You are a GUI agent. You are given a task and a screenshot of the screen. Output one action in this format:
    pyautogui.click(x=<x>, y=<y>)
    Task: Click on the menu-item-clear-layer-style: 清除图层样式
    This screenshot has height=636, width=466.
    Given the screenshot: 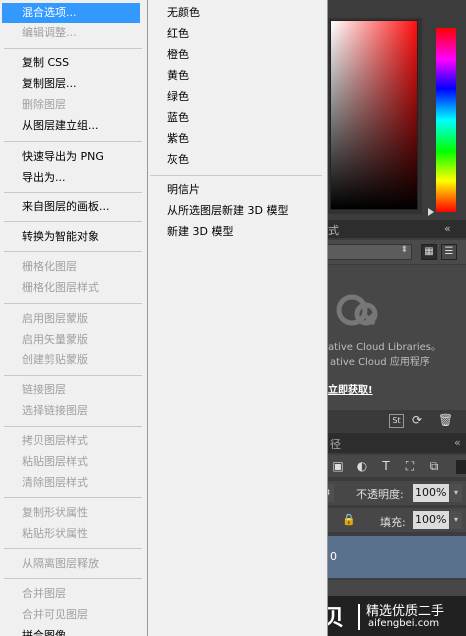 What is the action you would take?
    pyautogui.click(x=71, y=483)
    